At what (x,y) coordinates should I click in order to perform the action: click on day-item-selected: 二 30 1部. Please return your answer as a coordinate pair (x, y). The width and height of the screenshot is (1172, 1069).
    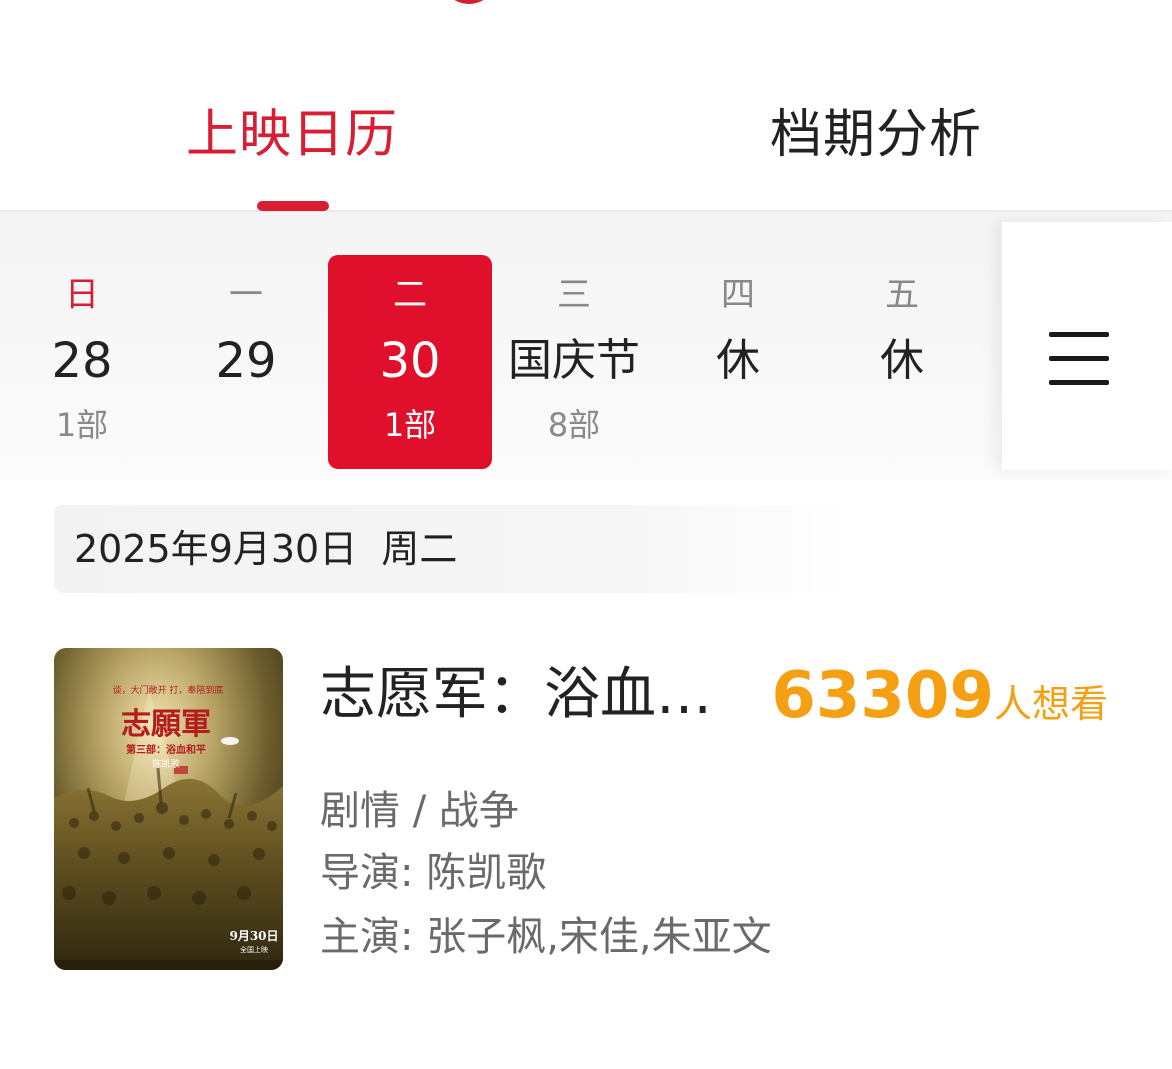
    Looking at the image, I should click on (410, 362).